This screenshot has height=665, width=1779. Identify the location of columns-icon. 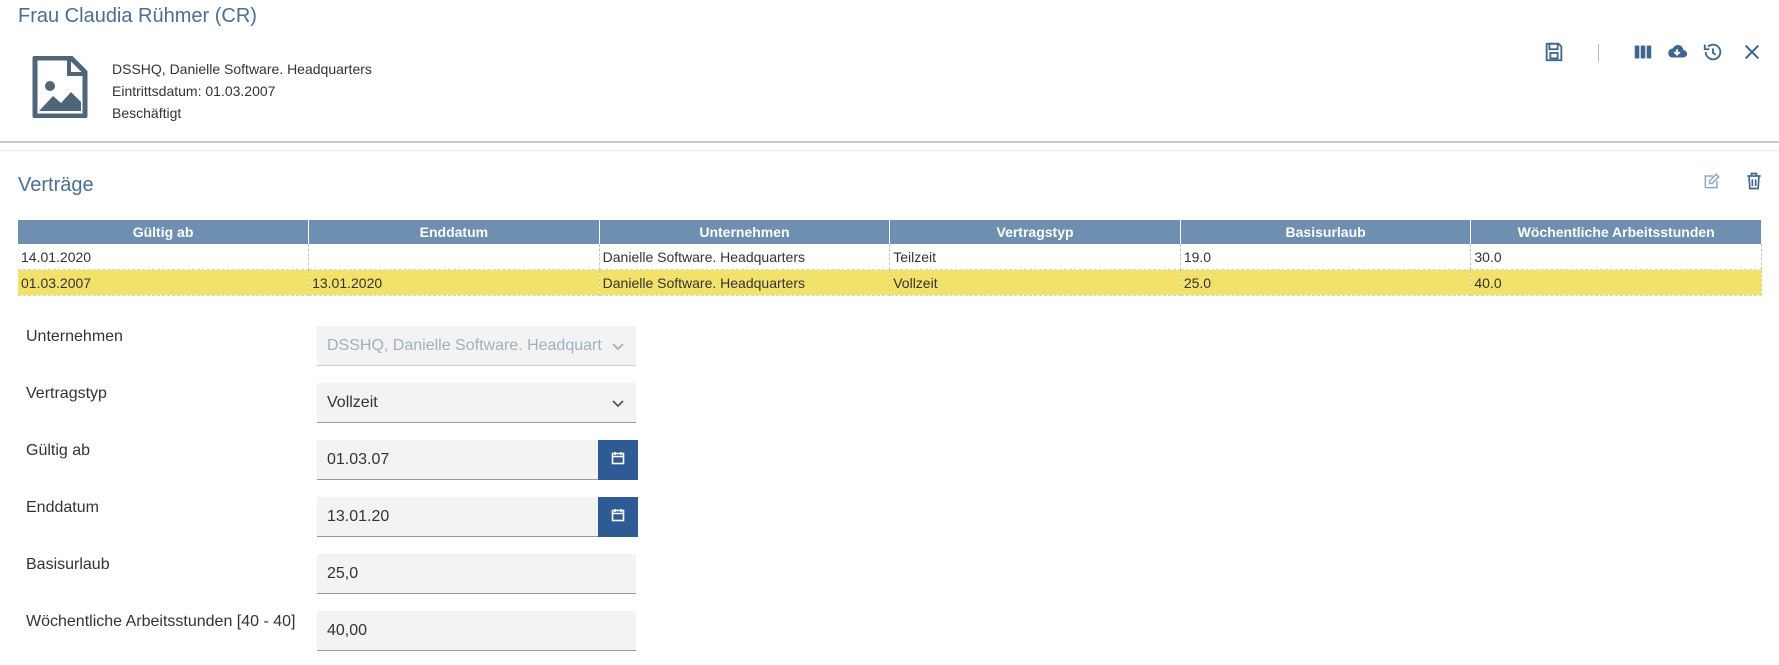
(1643, 52).